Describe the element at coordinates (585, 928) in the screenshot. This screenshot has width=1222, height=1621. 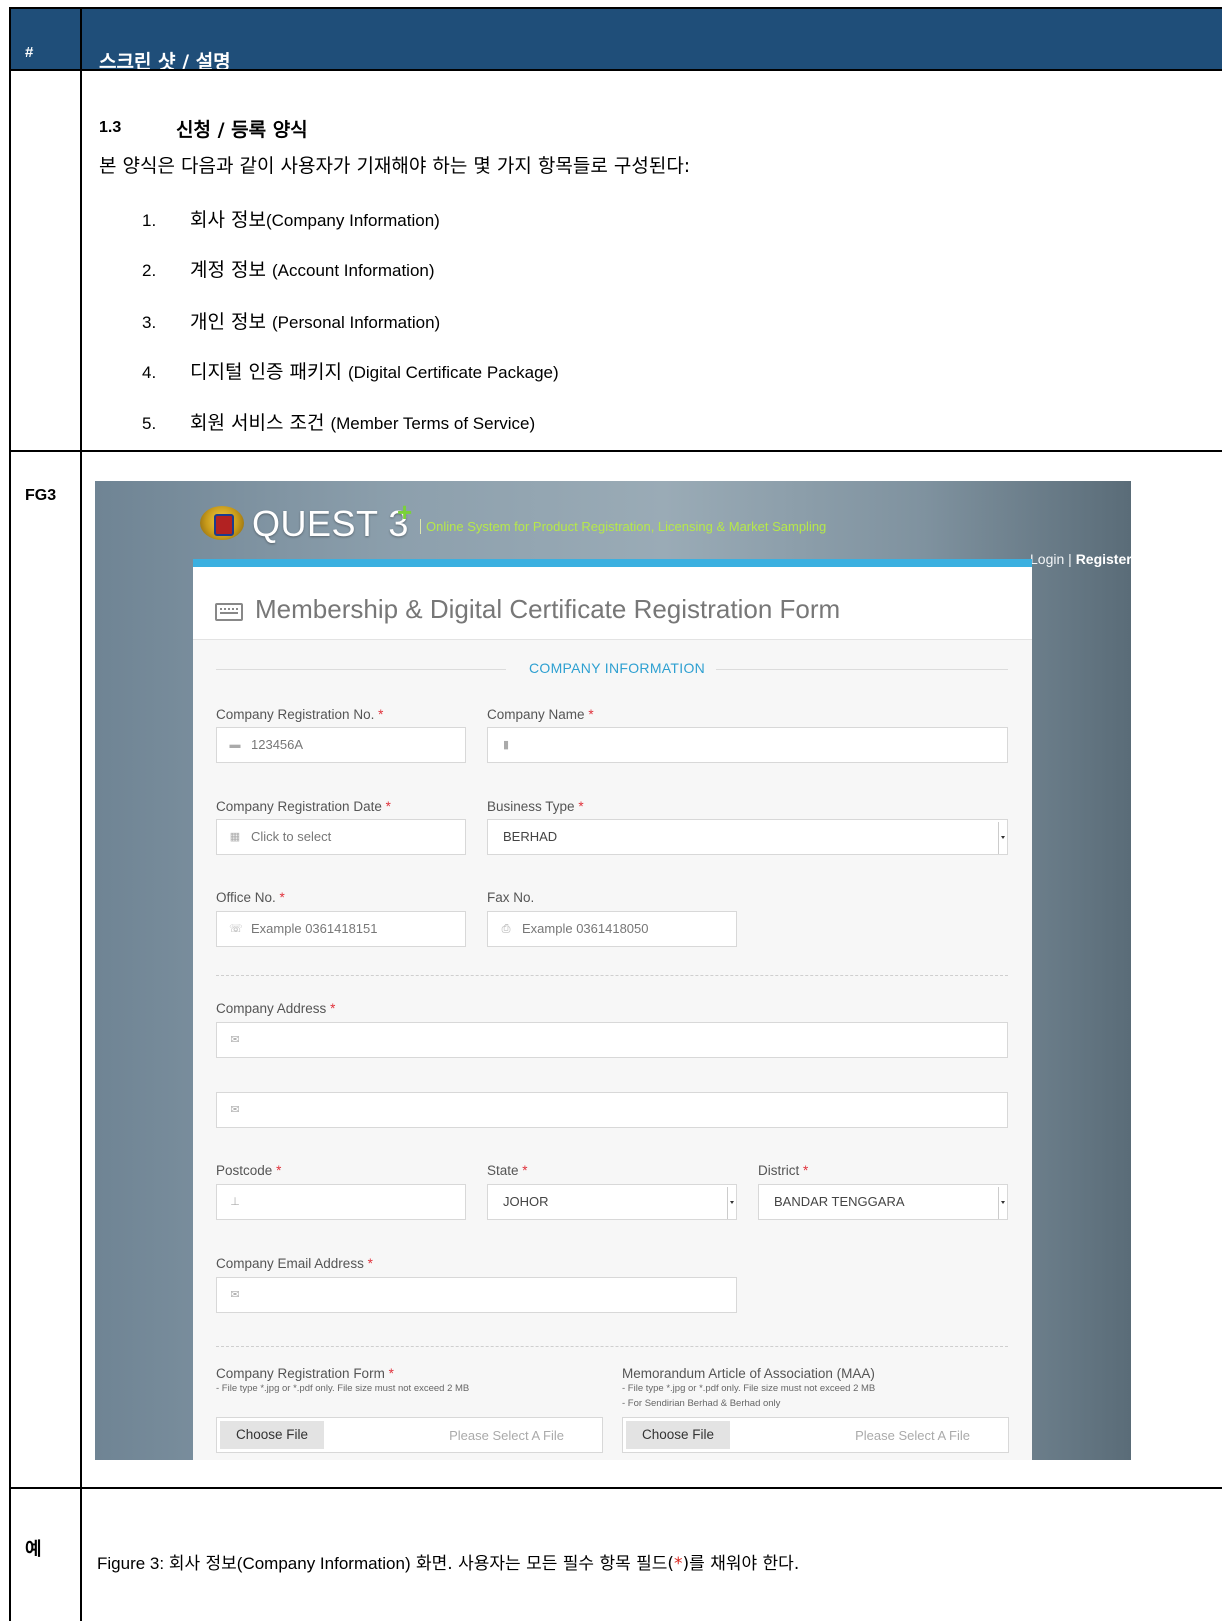
I see `fax-no-placeholder: Example 0361418050` at that location.